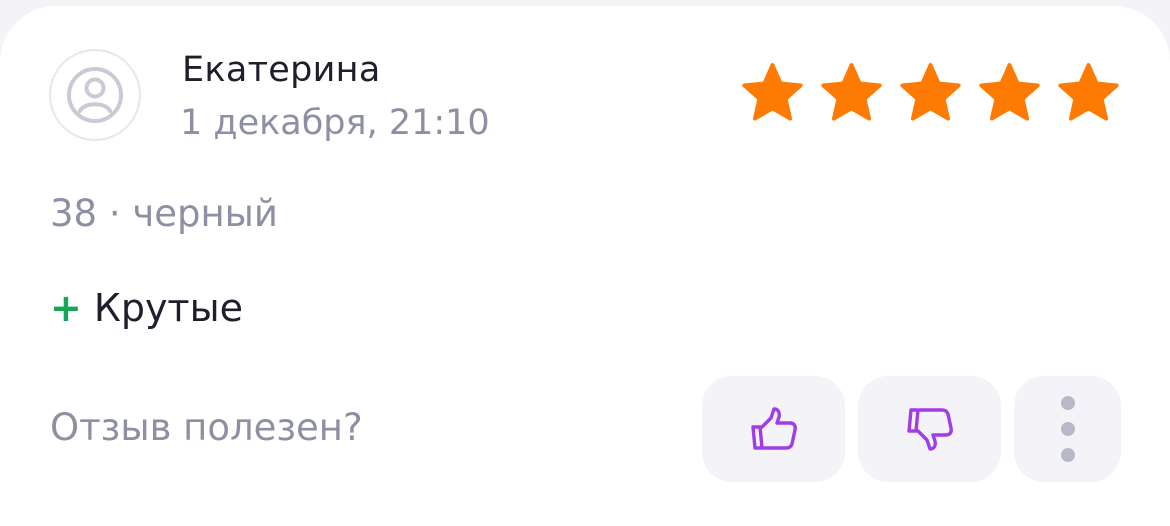 Image resolution: width=1170 pixels, height=526 pixels. I want to click on more-options-button, so click(1067, 429).